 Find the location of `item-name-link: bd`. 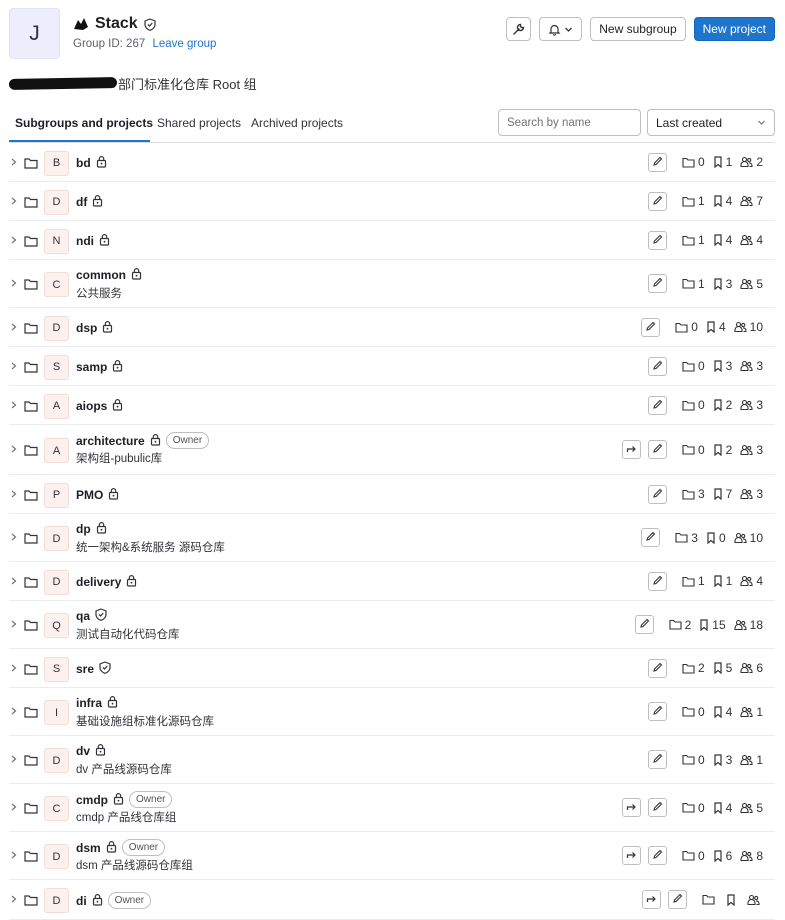

item-name-link: bd is located at coordinates (83, 163).